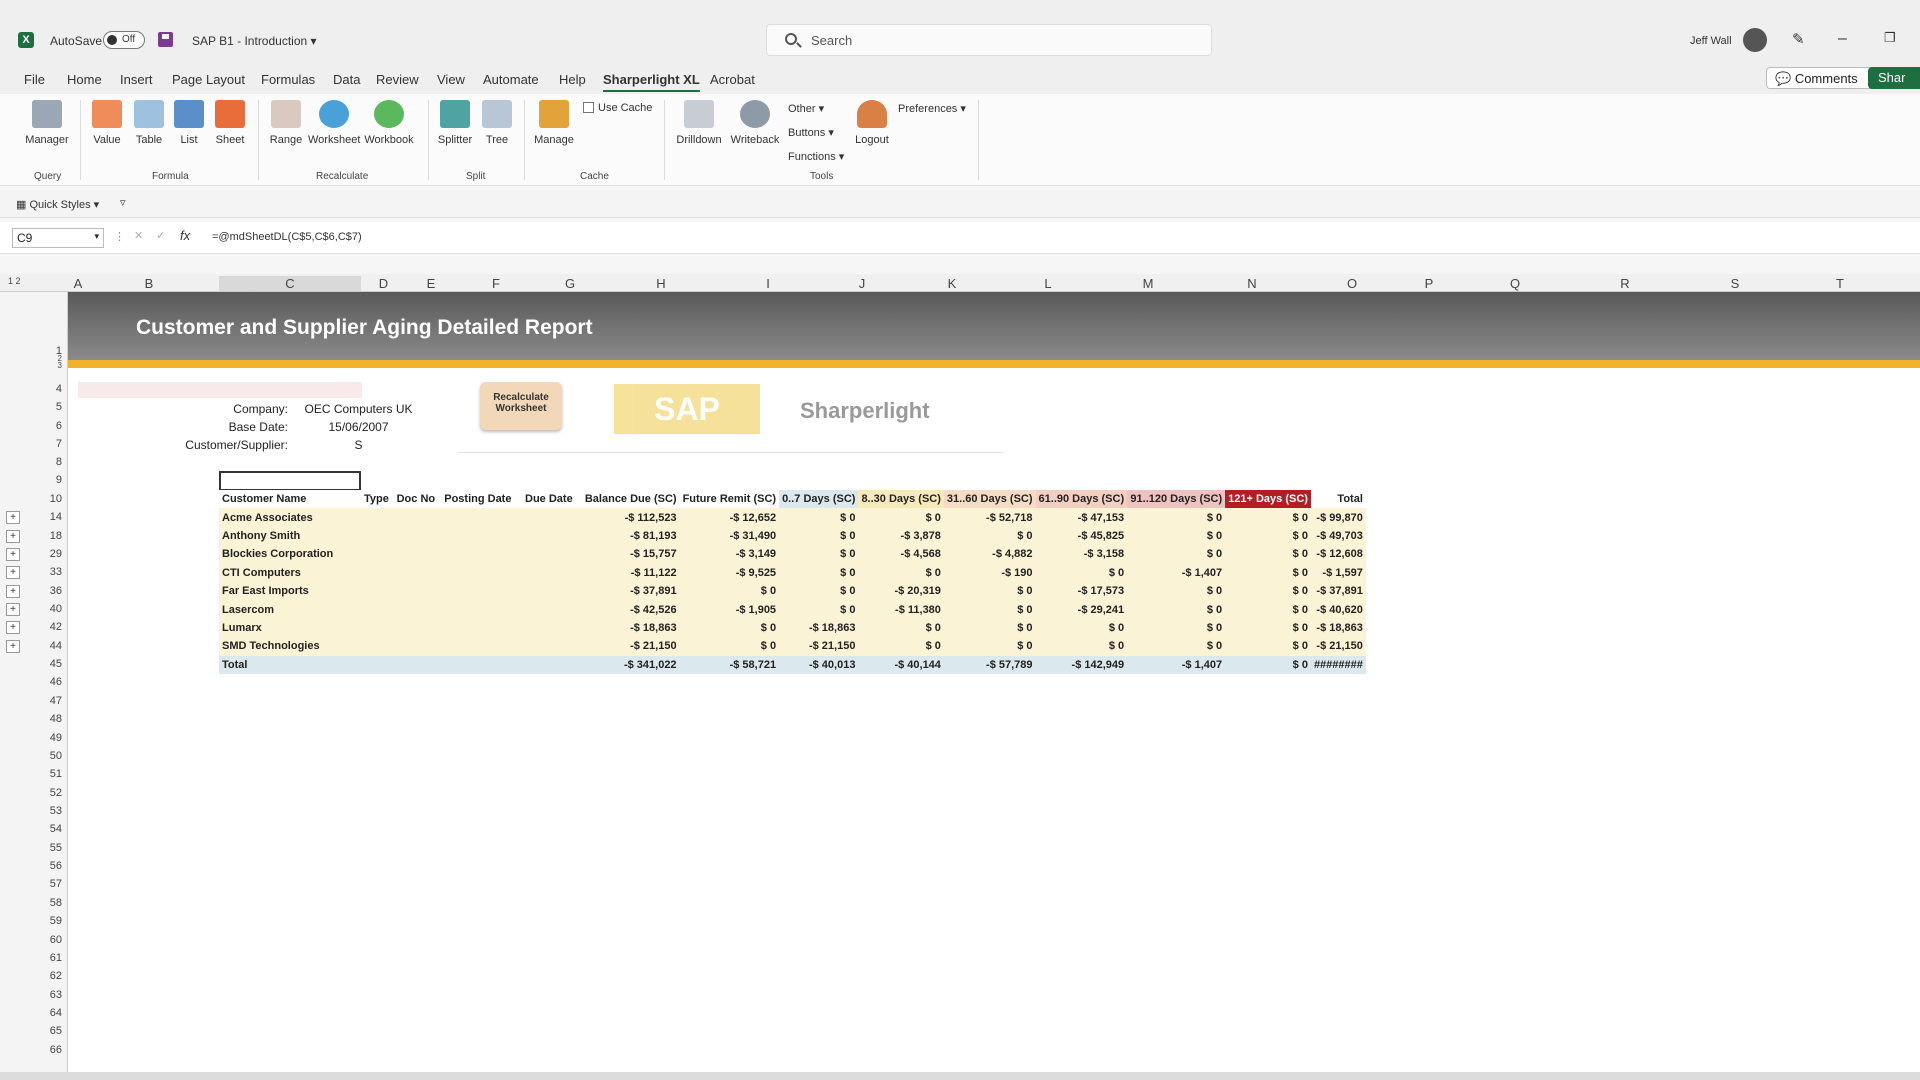 Image resolution: width=1920 pixels, height=1080 pixels. What do you see at coordinates (651, 82) in the screenshot?
I see `tab-sharperlight-xl: Sharperlight XL` at bounding box center [651, 82].